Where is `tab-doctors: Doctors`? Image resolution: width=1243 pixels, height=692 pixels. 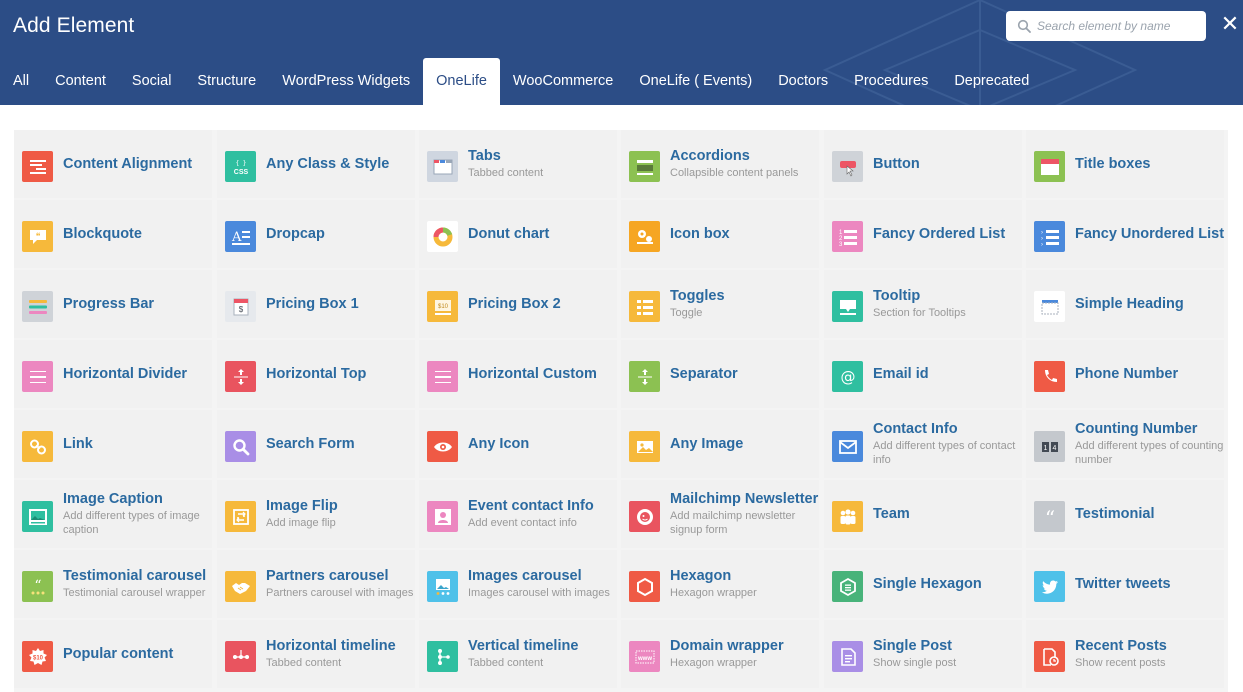
tab-doctors: Doctors is located at coordinates (803, 81).